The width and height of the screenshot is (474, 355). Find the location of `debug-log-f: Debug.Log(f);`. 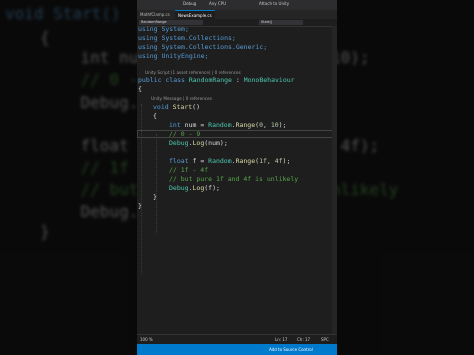

debug-log-f: Debug.Log(f); is located at coordinates (194, 188).